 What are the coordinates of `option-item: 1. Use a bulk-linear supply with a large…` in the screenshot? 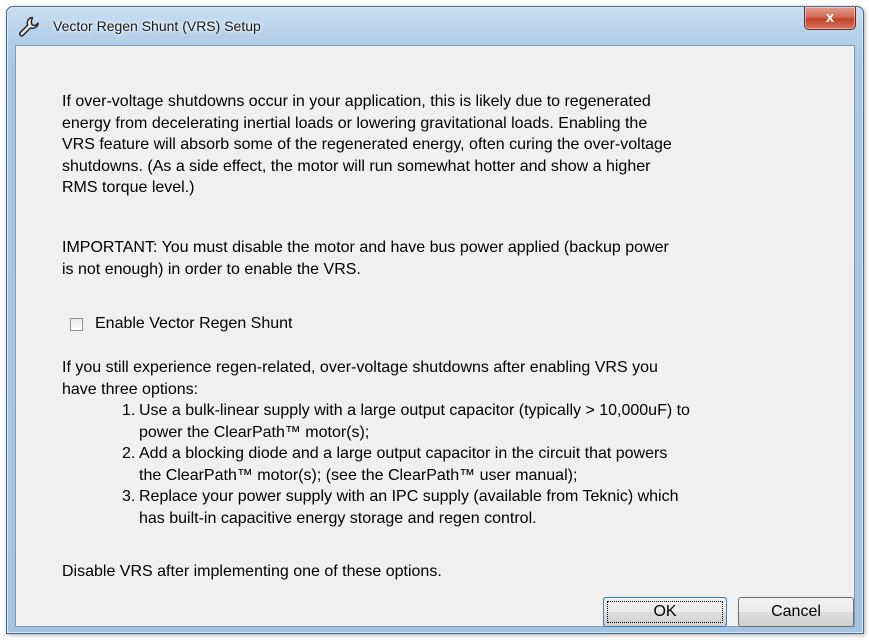 It's located at (460, 421).